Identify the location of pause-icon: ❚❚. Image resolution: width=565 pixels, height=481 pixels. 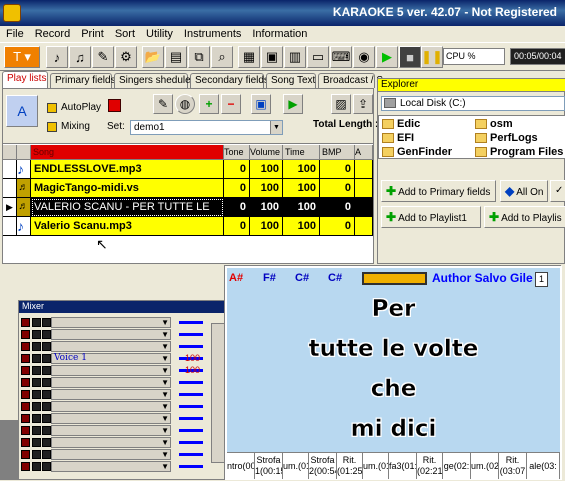
(432, 57).